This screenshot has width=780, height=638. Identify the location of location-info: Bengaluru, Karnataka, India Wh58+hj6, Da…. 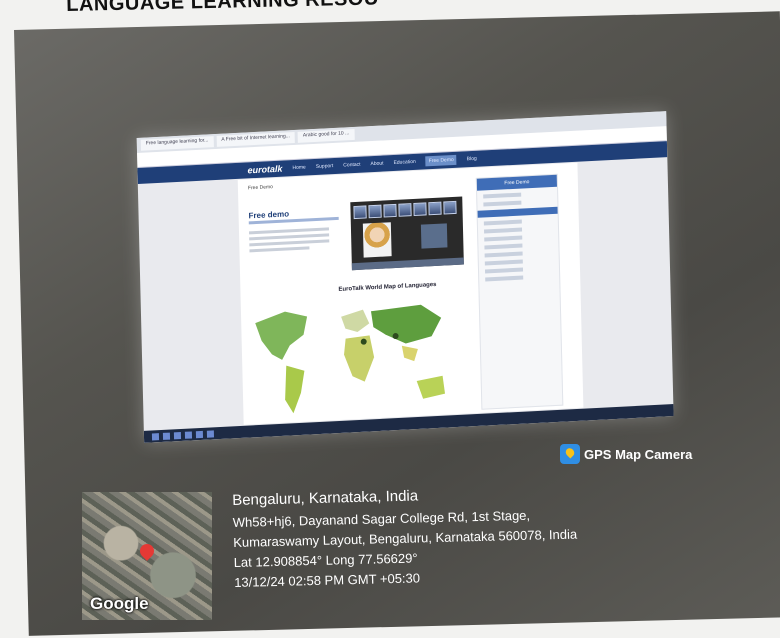
(405, 538).